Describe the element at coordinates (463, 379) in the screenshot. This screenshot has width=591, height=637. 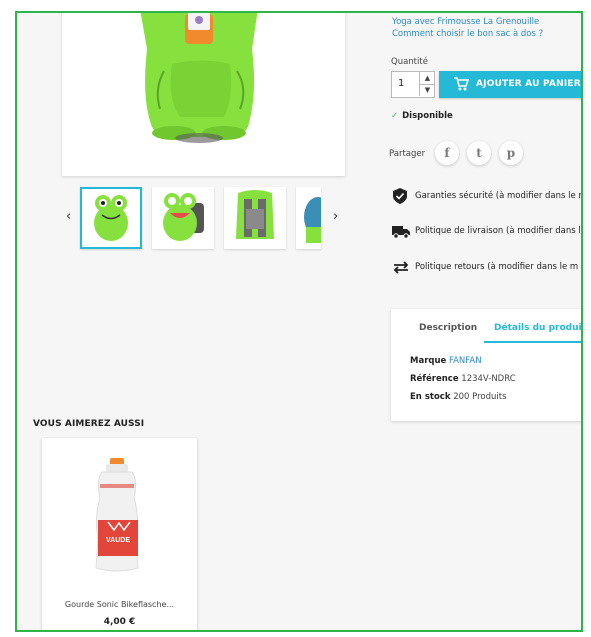
I see `detail-reference: Référence 1234V-NDRC` at that location.